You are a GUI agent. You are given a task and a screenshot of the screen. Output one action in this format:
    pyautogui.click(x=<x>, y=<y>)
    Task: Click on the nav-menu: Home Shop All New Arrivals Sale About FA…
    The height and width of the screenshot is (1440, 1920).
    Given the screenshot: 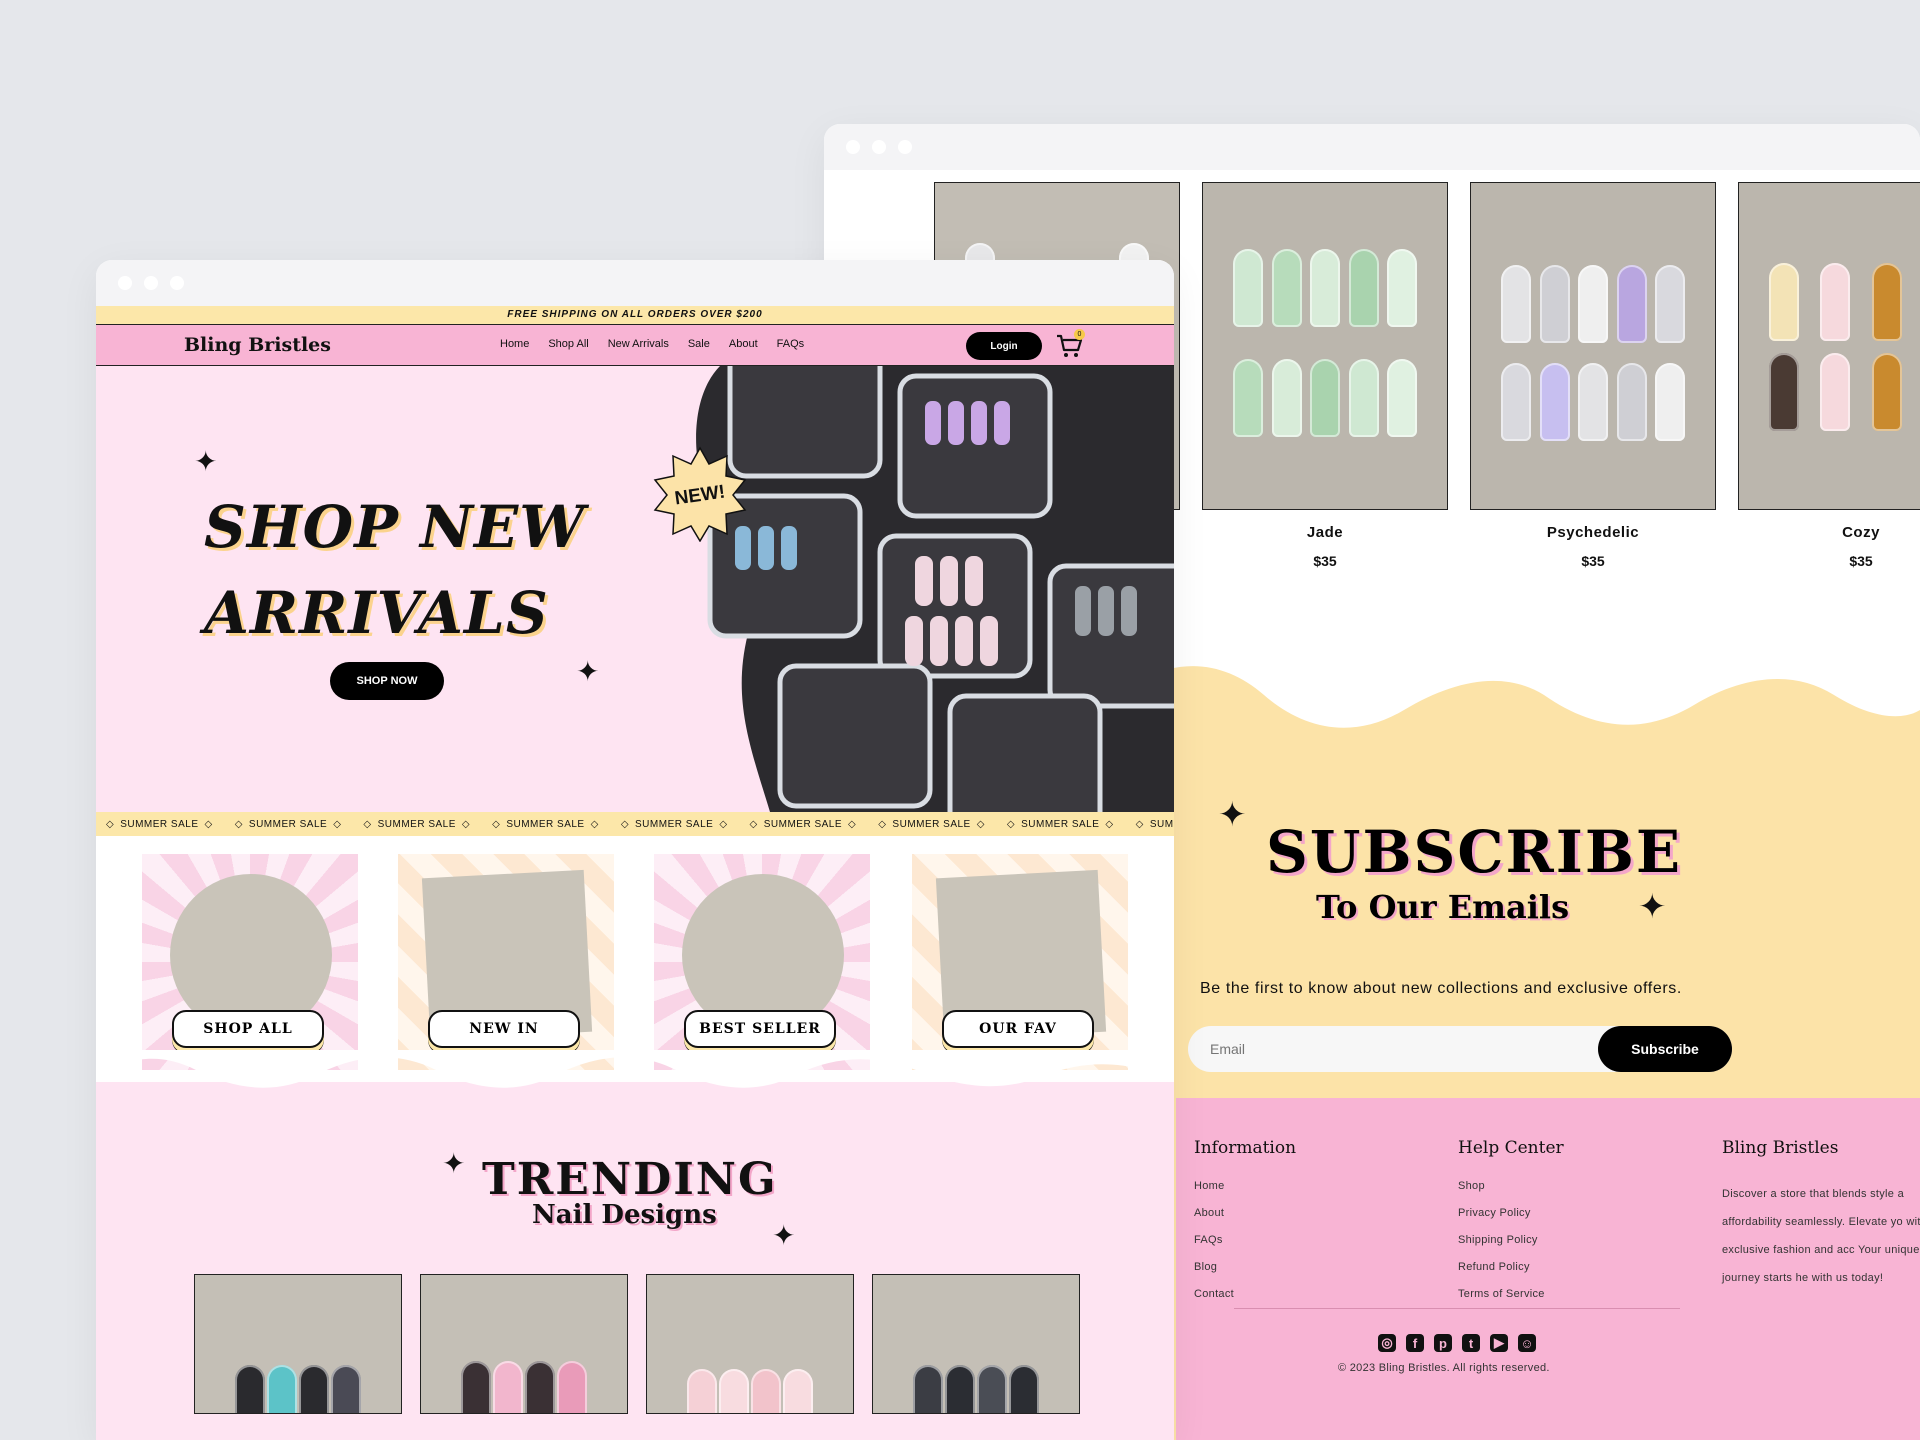 What is the action you would take?
    pyautogui.click(x=652, y=344)
    